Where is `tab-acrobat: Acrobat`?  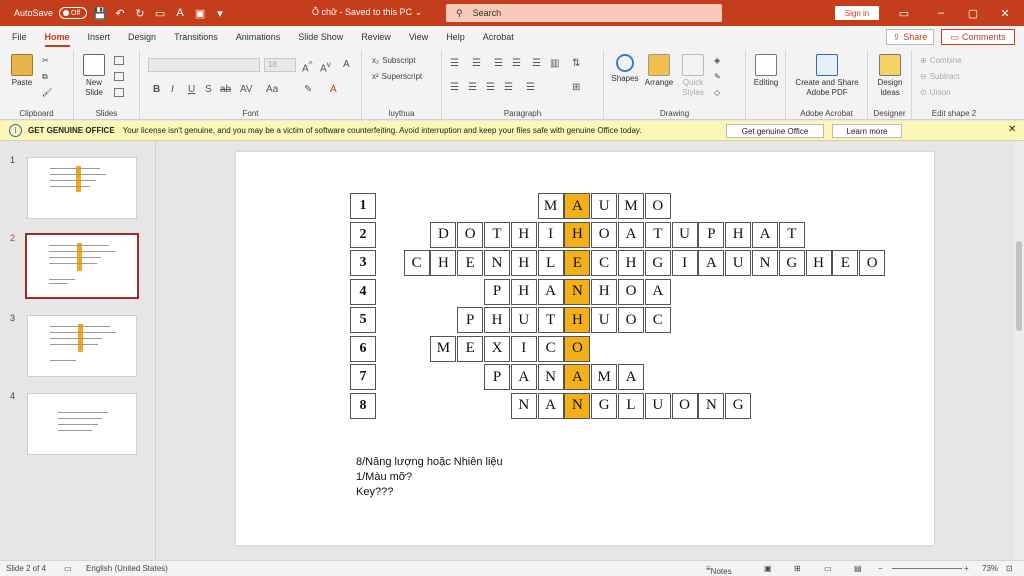 tab-acrobat: Acrobat is located at coordinates (498, 37).